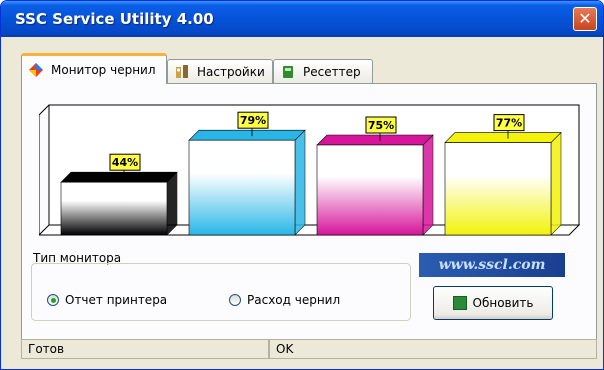  I want to click on website-logo: www.sscl.com, so click(492, 265).